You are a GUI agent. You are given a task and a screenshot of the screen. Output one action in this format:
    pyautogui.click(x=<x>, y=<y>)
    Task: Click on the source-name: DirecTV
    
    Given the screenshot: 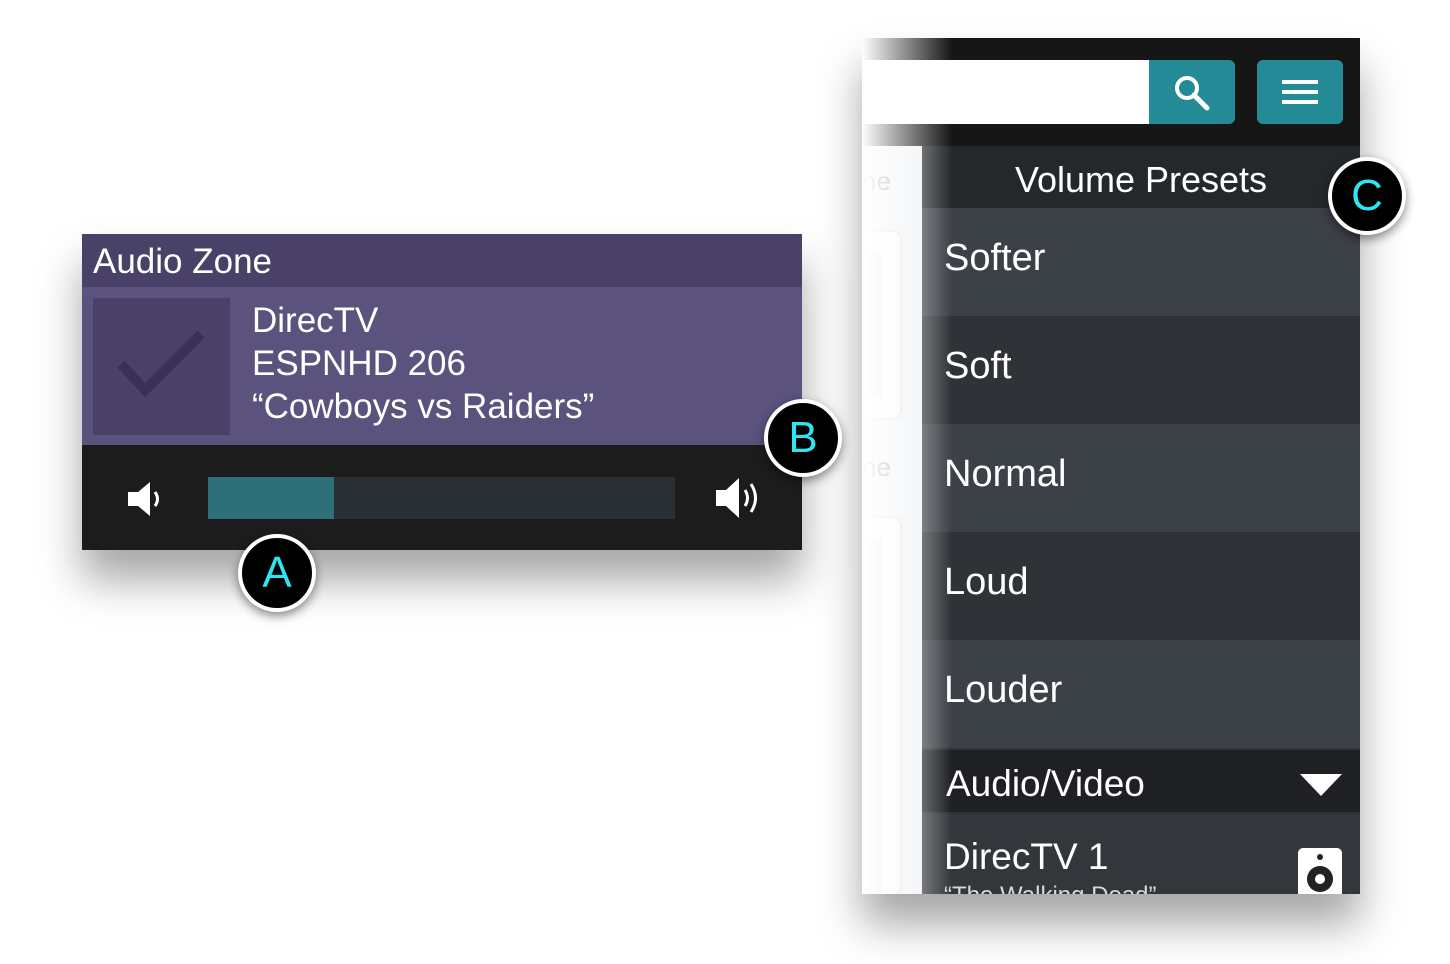 What is the action you would take?
    pyautogui.click(x=315, y=320)
    